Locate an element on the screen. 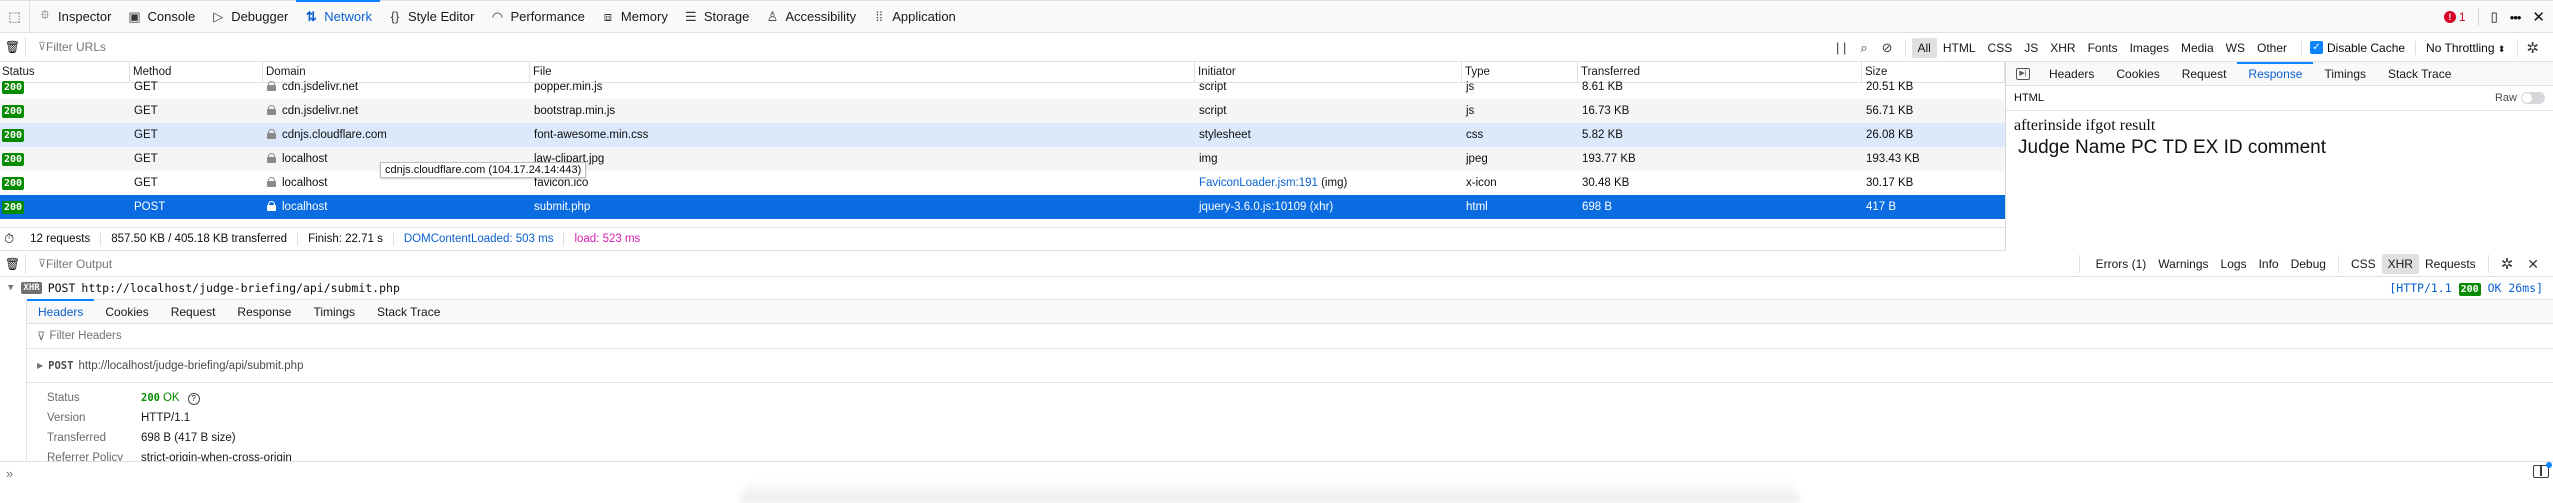 The image size is (2553, 503). expand-triangle-icon: ▶ is located at coordinates (40, 365).